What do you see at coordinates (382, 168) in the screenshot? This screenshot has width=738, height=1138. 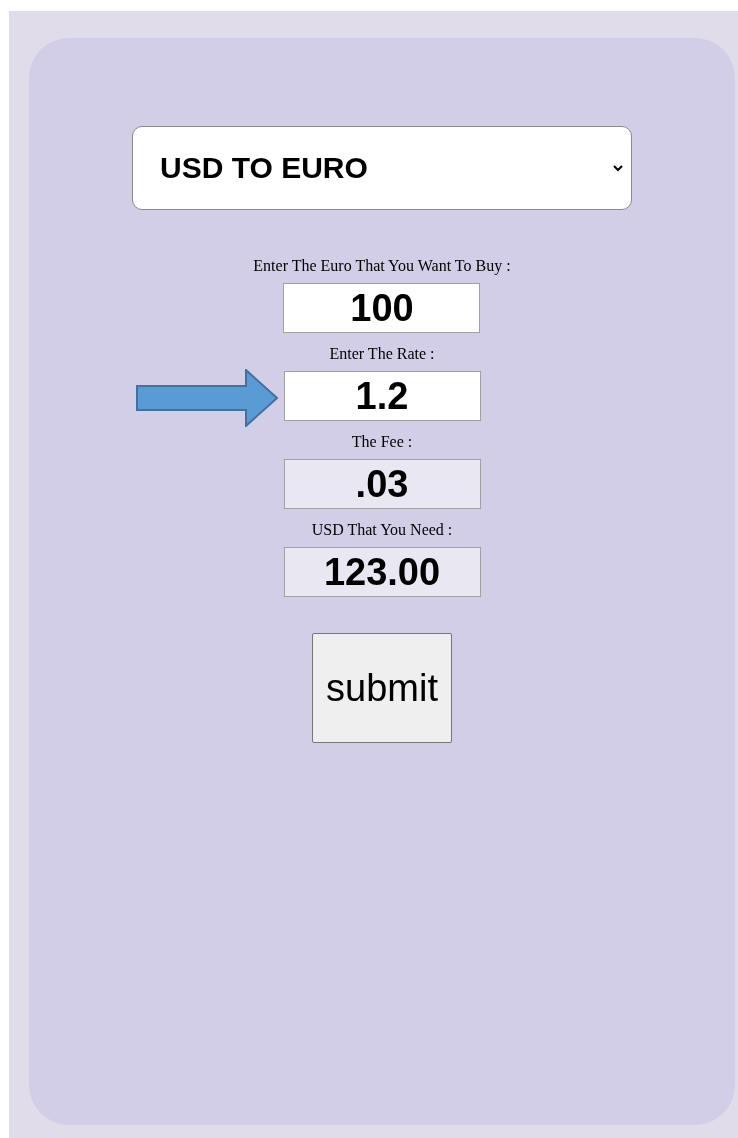 I see `conversion-select: USD TO EURO` at bounding box center [382, 168].